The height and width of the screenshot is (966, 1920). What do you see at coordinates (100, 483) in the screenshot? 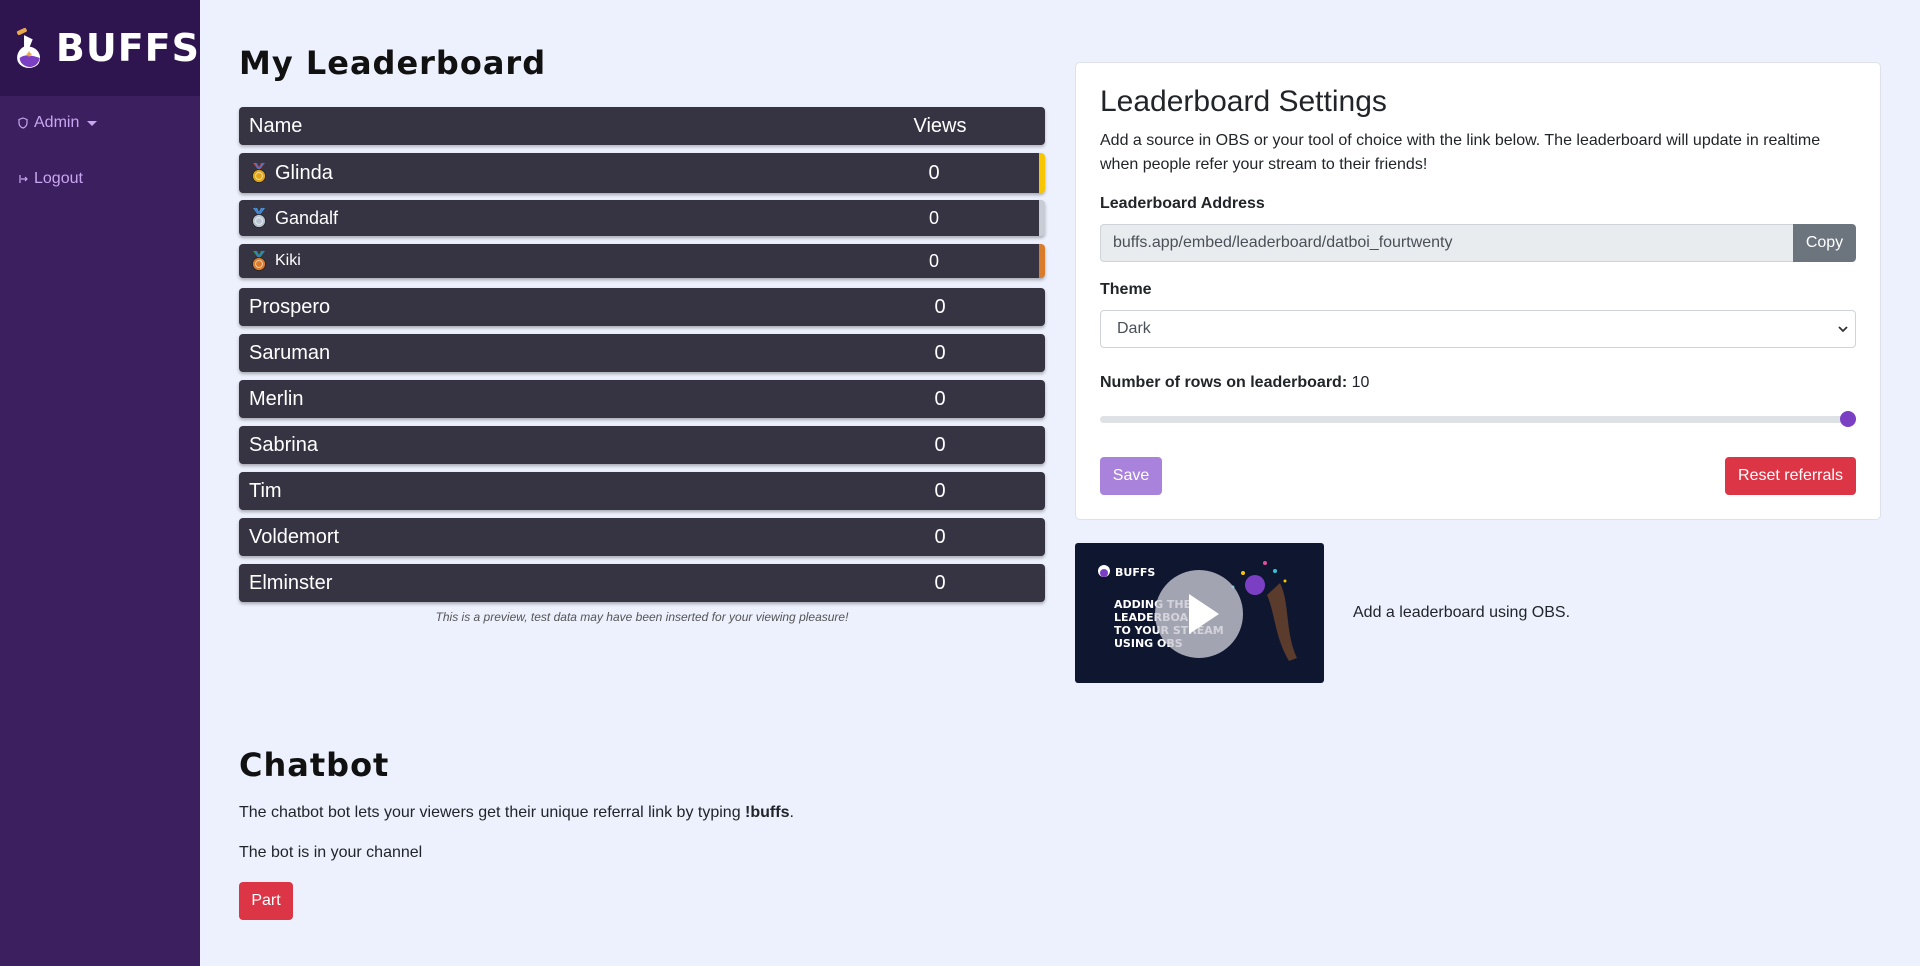
I see `sidebar: BUFFS Admin Logout` at bounding box center [100, 483].